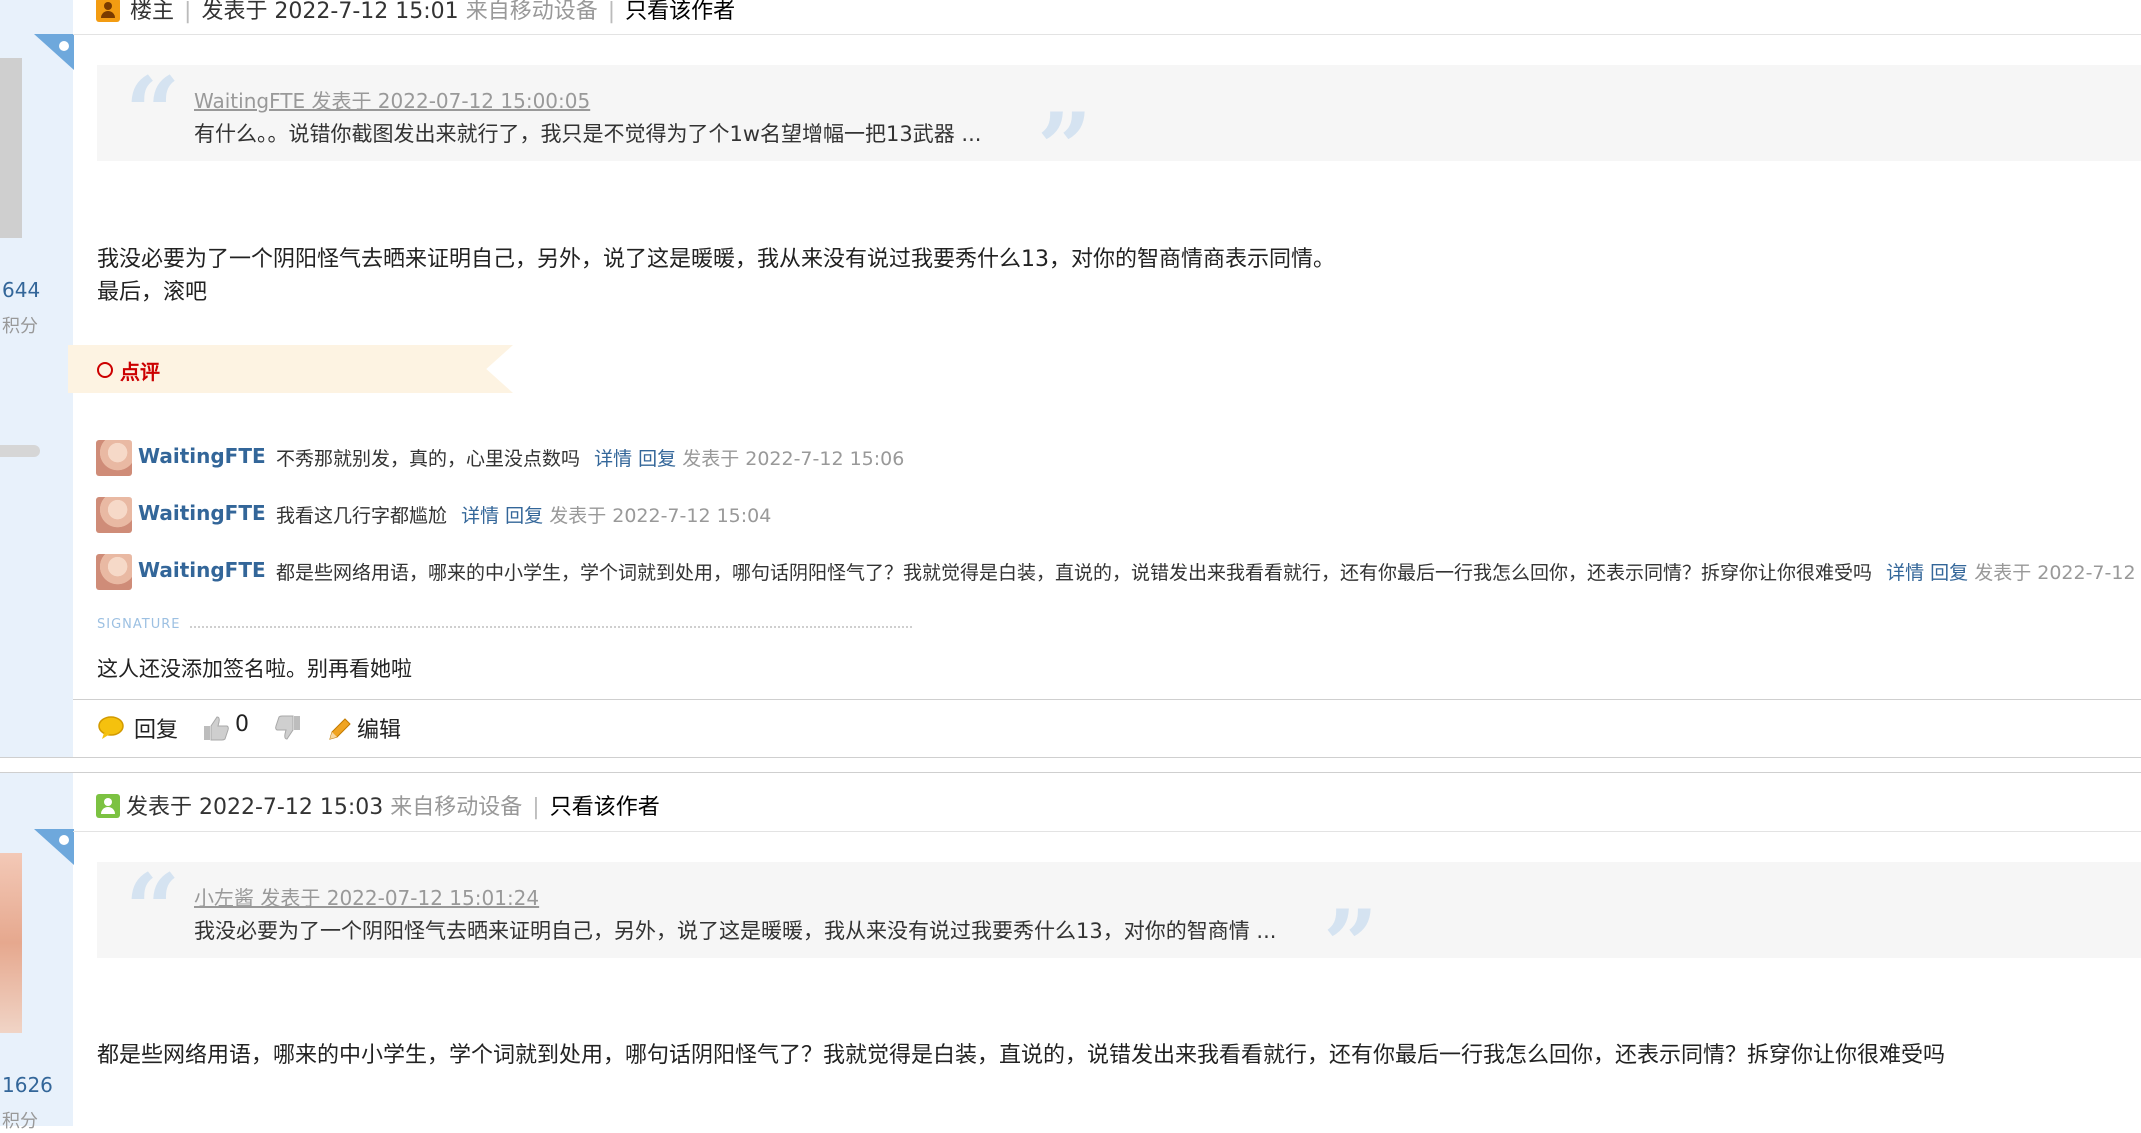 The width and height of the screenshot is (2141, 1133). Describe the element at coordinates (156, 728) in the screenshot. I see `reply-button: 回复` at that location.